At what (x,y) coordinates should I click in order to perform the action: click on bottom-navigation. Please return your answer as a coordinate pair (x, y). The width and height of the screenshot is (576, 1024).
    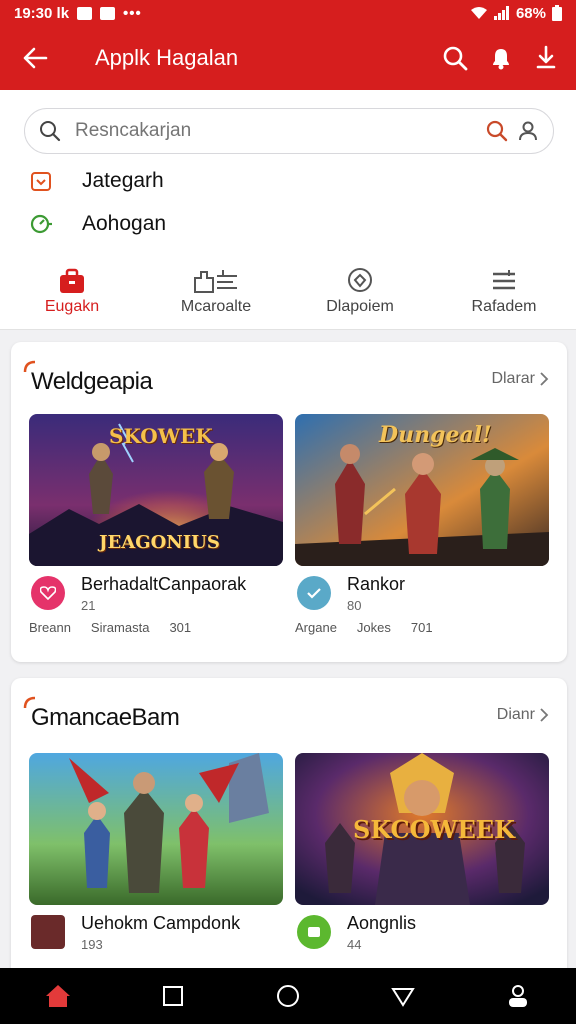
    Looking at the image, I should click on (288, 996).